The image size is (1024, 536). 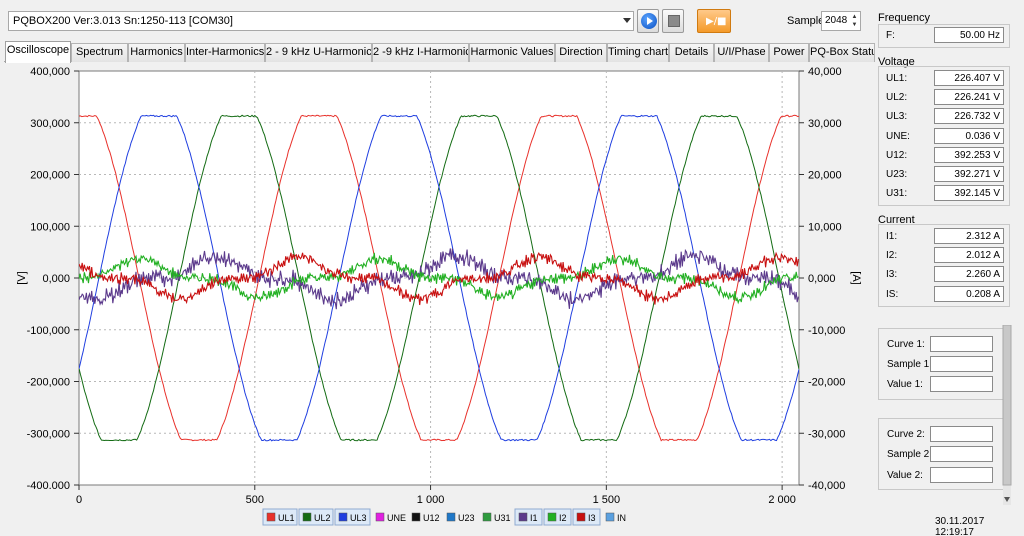 What do you see at coordinates (563, 518) in the screenshot?
I see `legend-label-i2: I2` at bounding box center [563, 518].